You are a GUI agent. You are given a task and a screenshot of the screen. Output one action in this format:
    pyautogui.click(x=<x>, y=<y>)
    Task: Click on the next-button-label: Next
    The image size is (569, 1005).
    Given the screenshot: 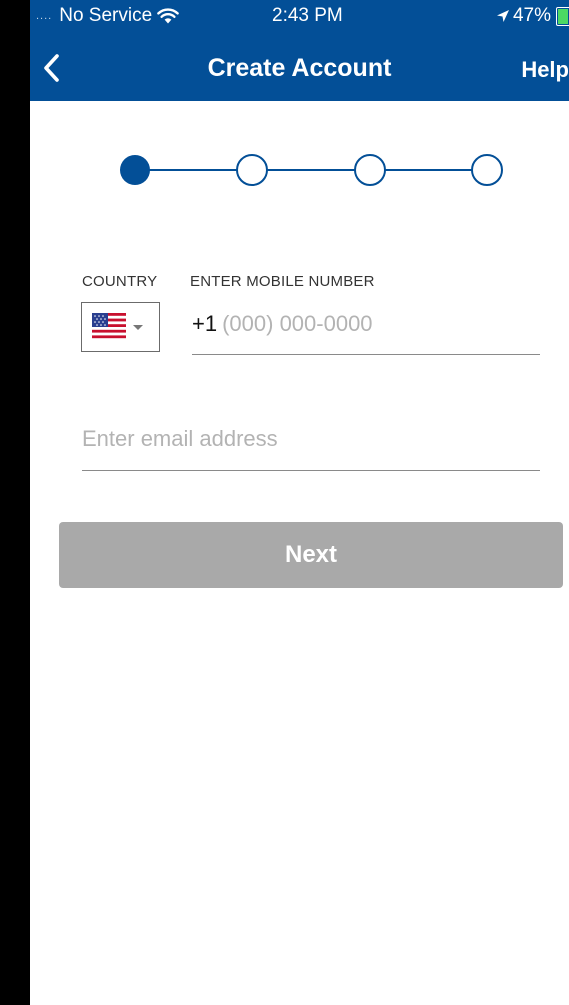 What is the action you would take?
    pyautogui.click(x=311, y=554)
    